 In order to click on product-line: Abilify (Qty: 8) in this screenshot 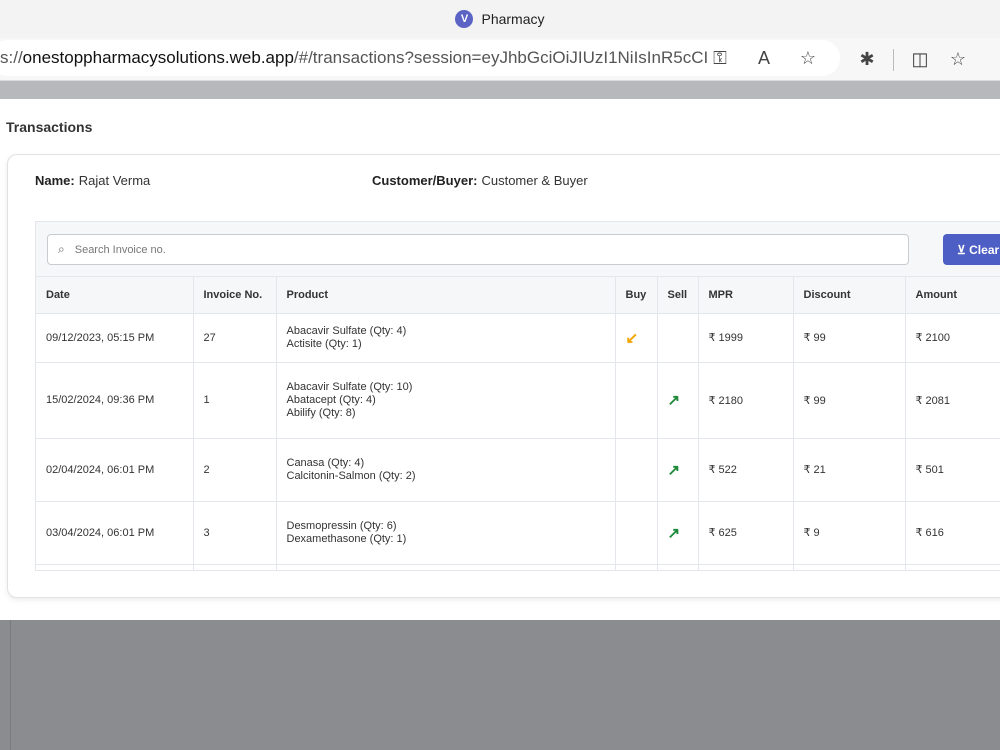, I will do `click(321, 412)`.